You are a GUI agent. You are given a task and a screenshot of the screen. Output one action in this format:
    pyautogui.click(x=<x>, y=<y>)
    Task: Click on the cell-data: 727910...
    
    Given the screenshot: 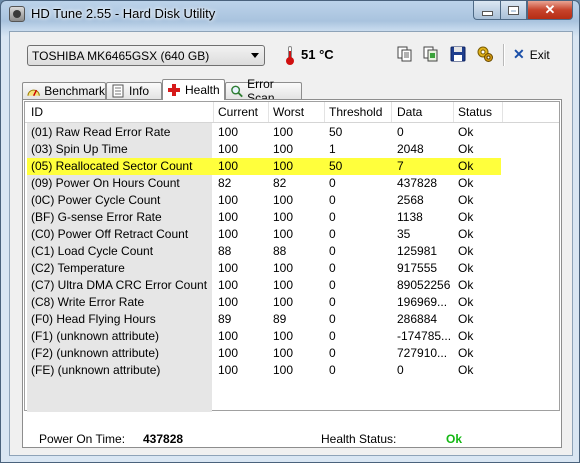 What is the action you would take?
    pyautogui.click(x=422, y=353)
    